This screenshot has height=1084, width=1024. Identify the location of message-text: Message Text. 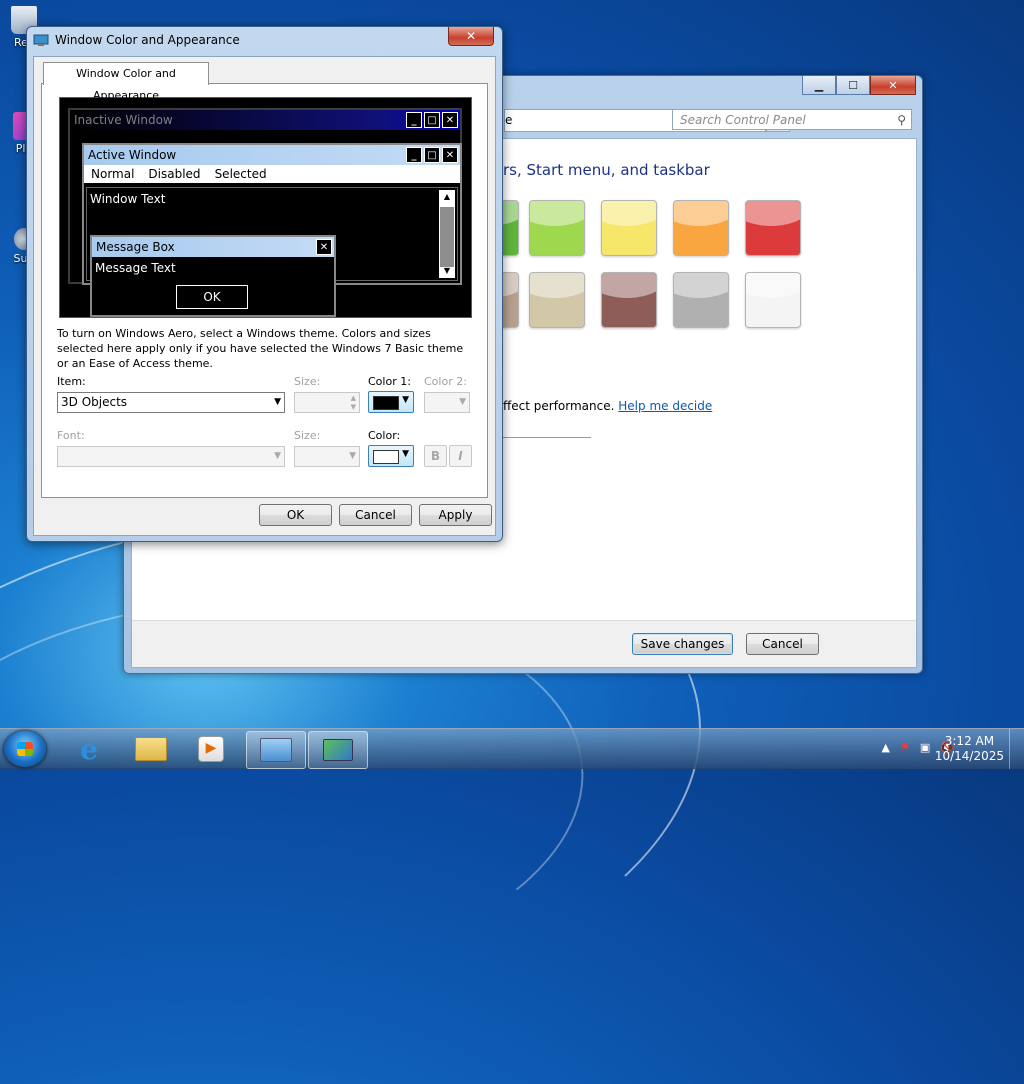
(135, 268).